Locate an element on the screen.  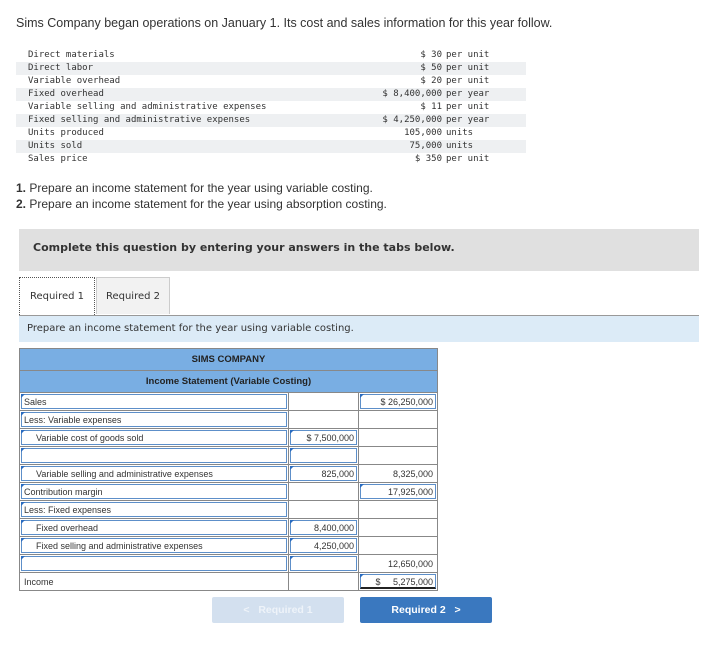
amount-input: 8,400,000 is located at coordinates (323, 527).